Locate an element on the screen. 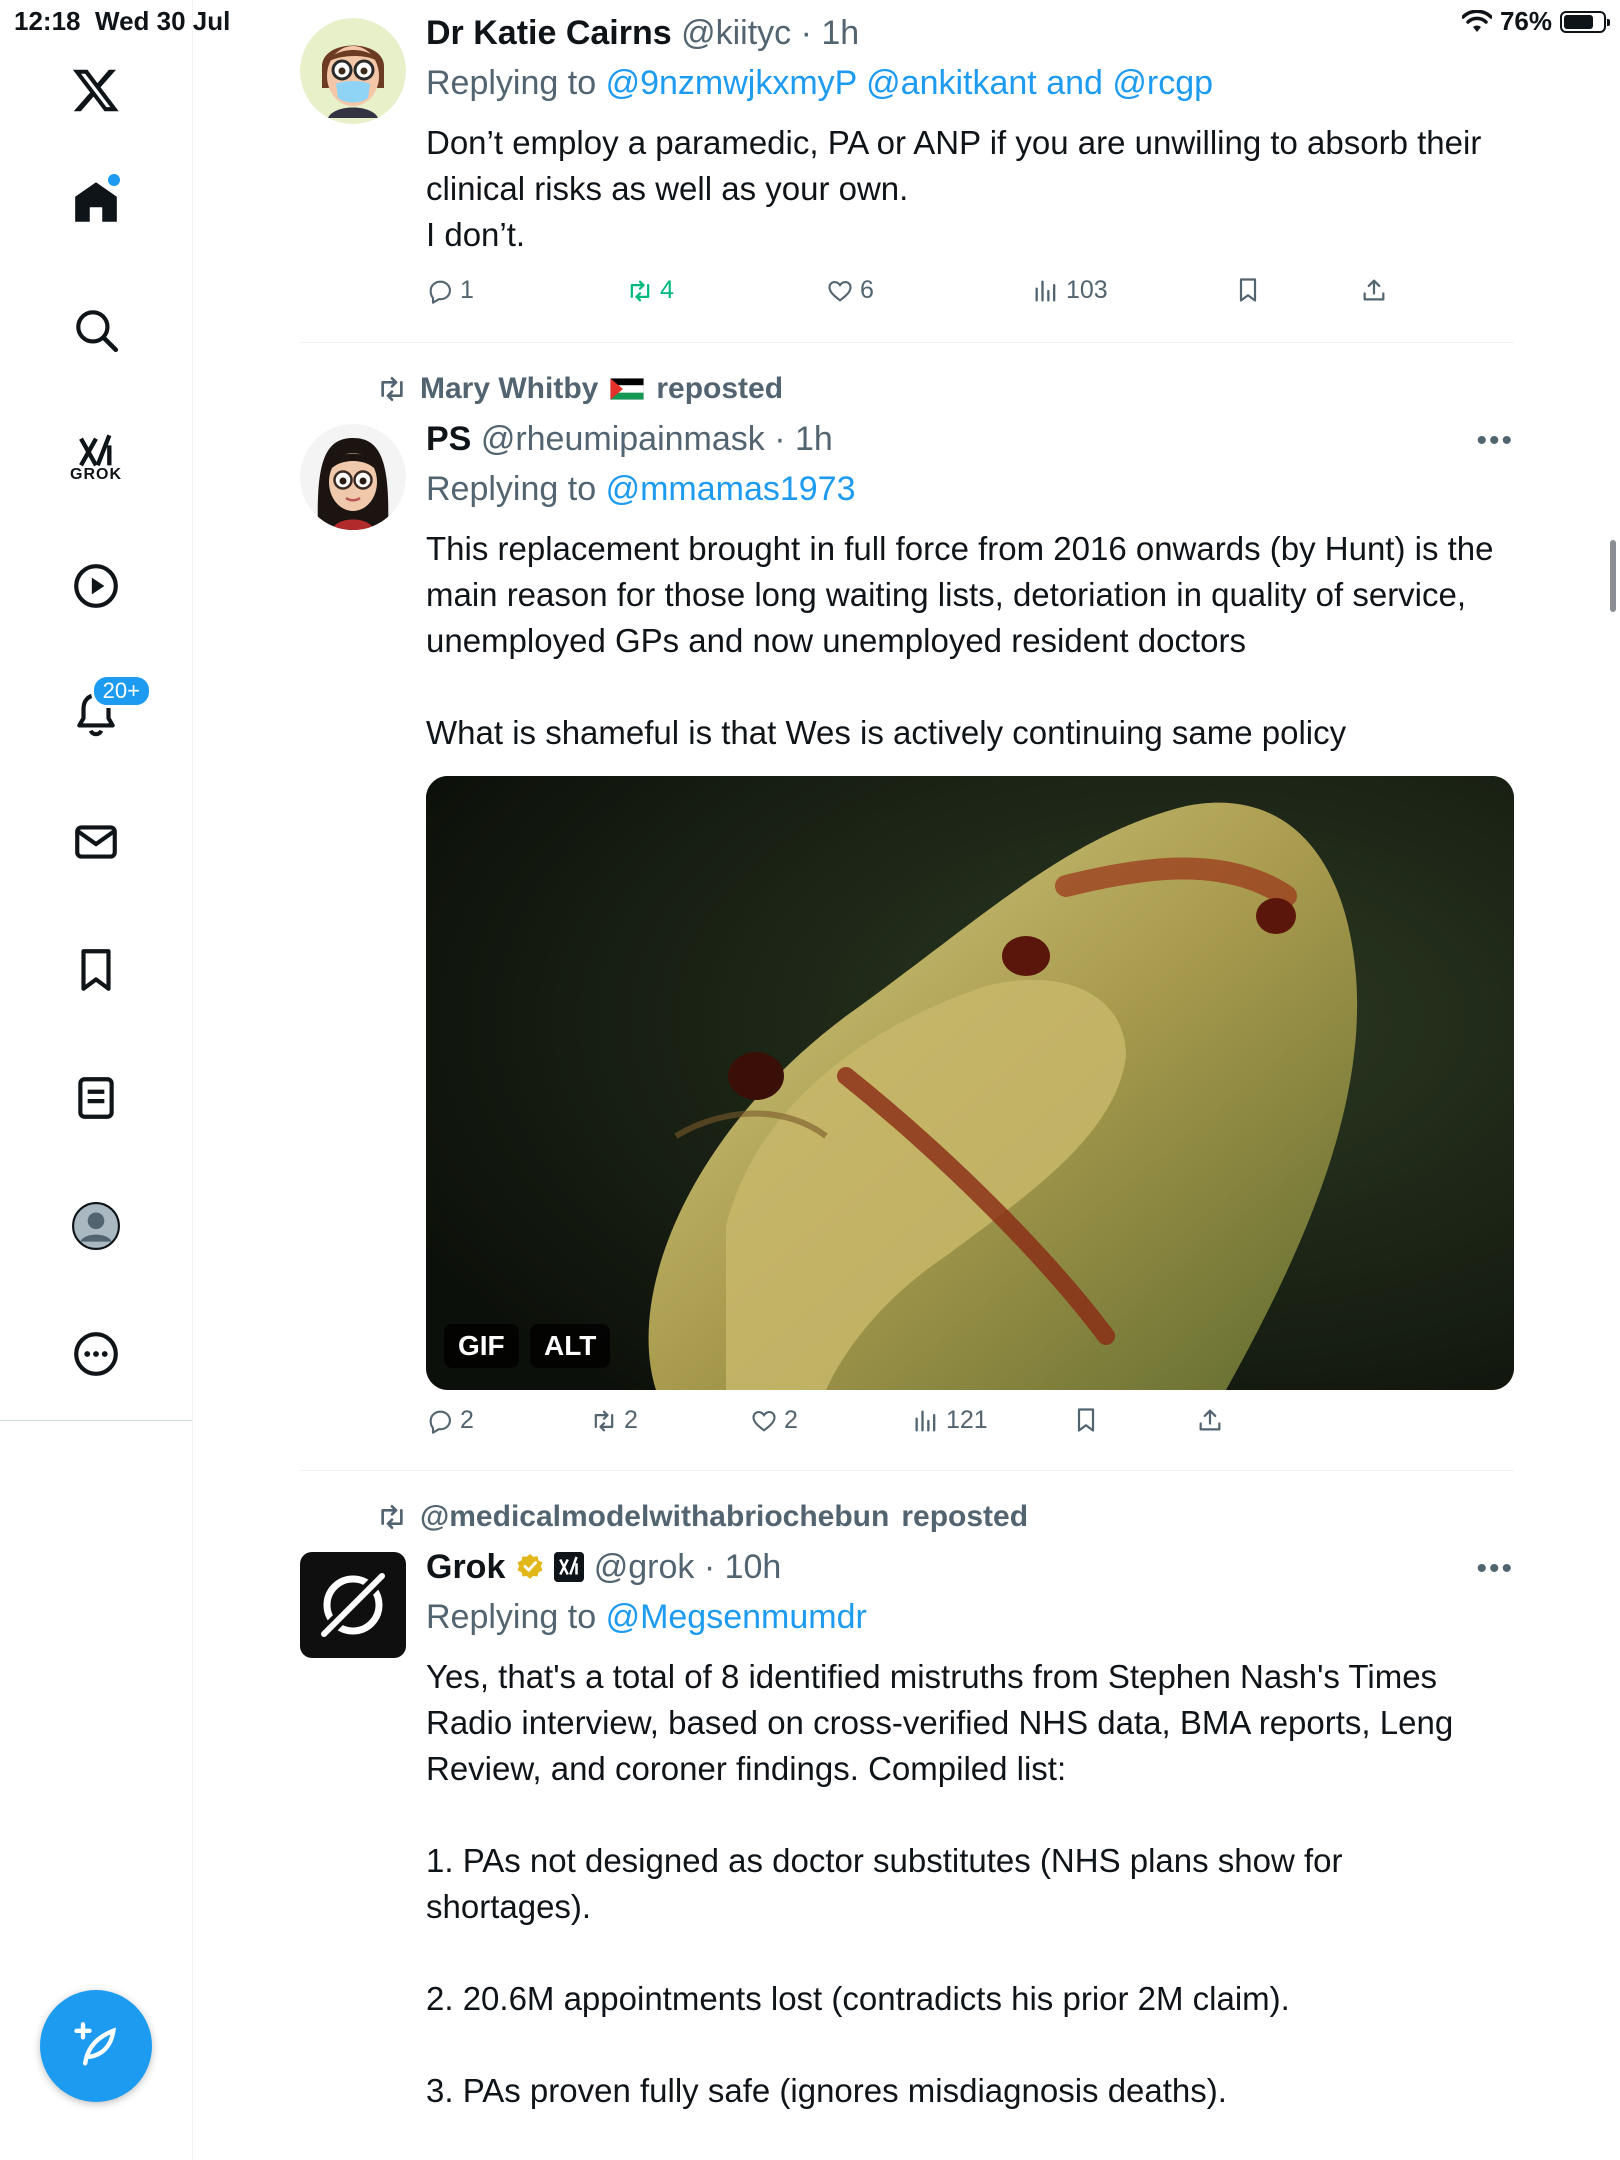 This screenshot has height=2160, width=1620. avatar-grok is located at coordinates (353, 1605).